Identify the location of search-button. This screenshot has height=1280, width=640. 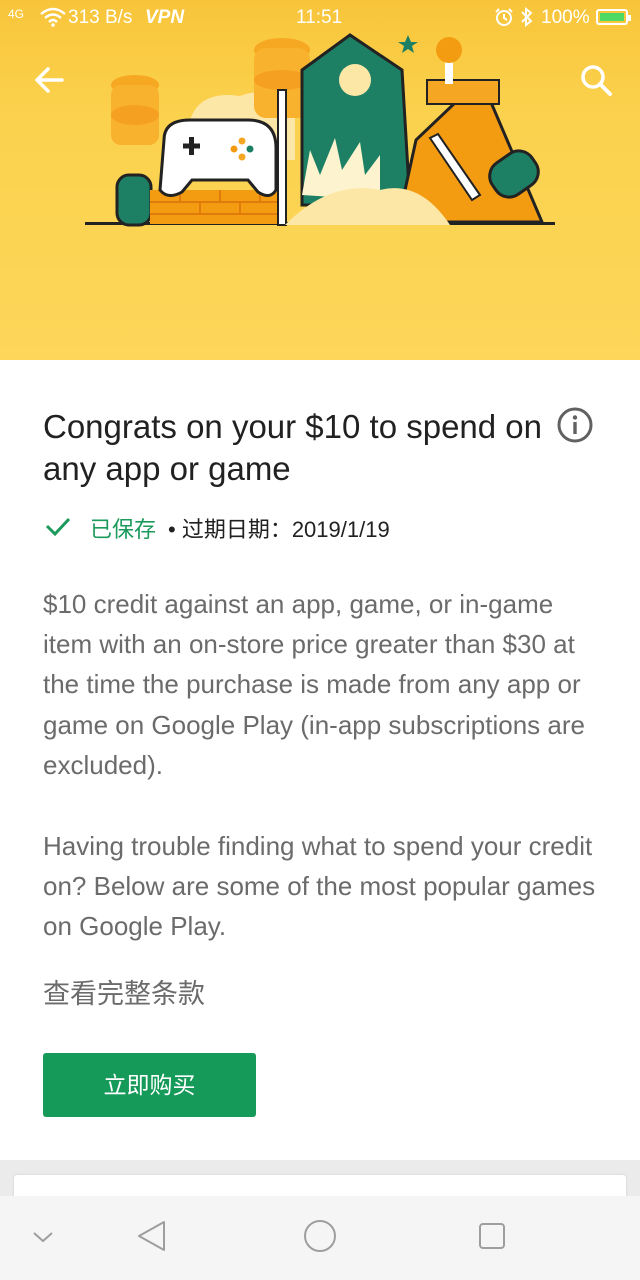
(596, 80).